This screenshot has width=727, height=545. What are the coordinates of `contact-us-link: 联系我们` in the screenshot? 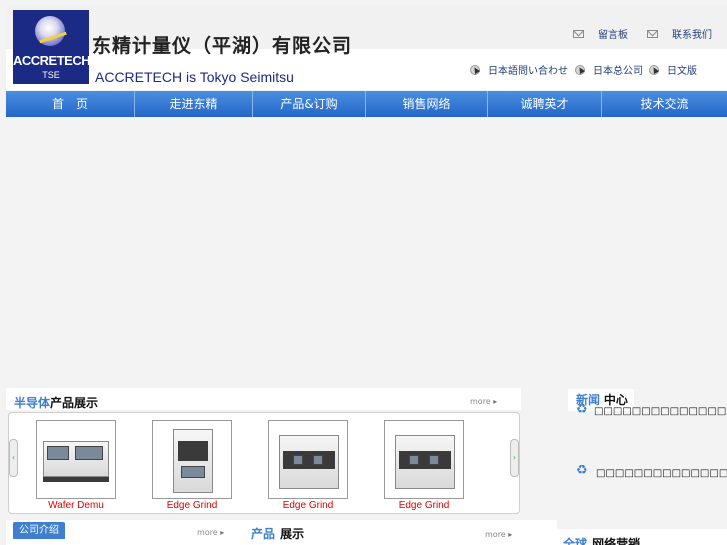 It's located at (679, 33).